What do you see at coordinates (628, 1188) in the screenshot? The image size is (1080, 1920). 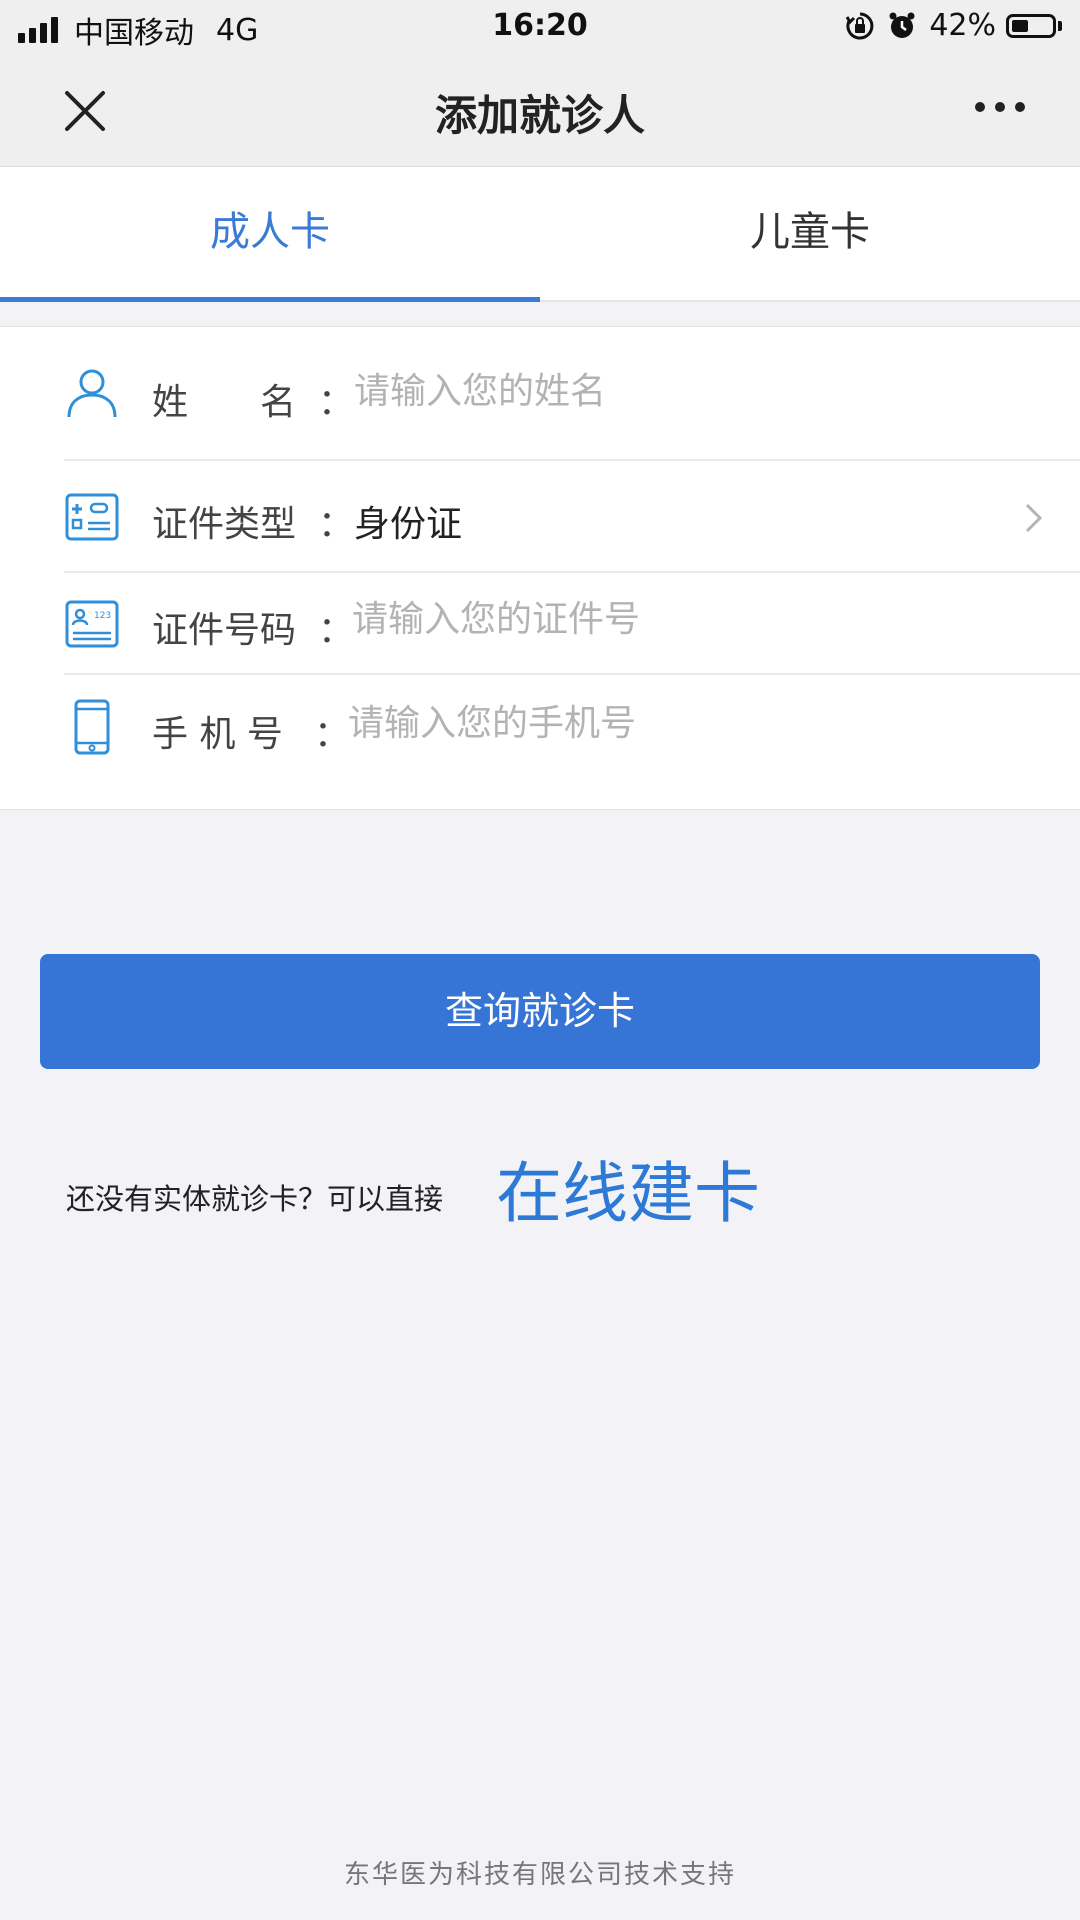 I see `online-create-card-link: 在线建卡` at bounding box center [628, 1188].